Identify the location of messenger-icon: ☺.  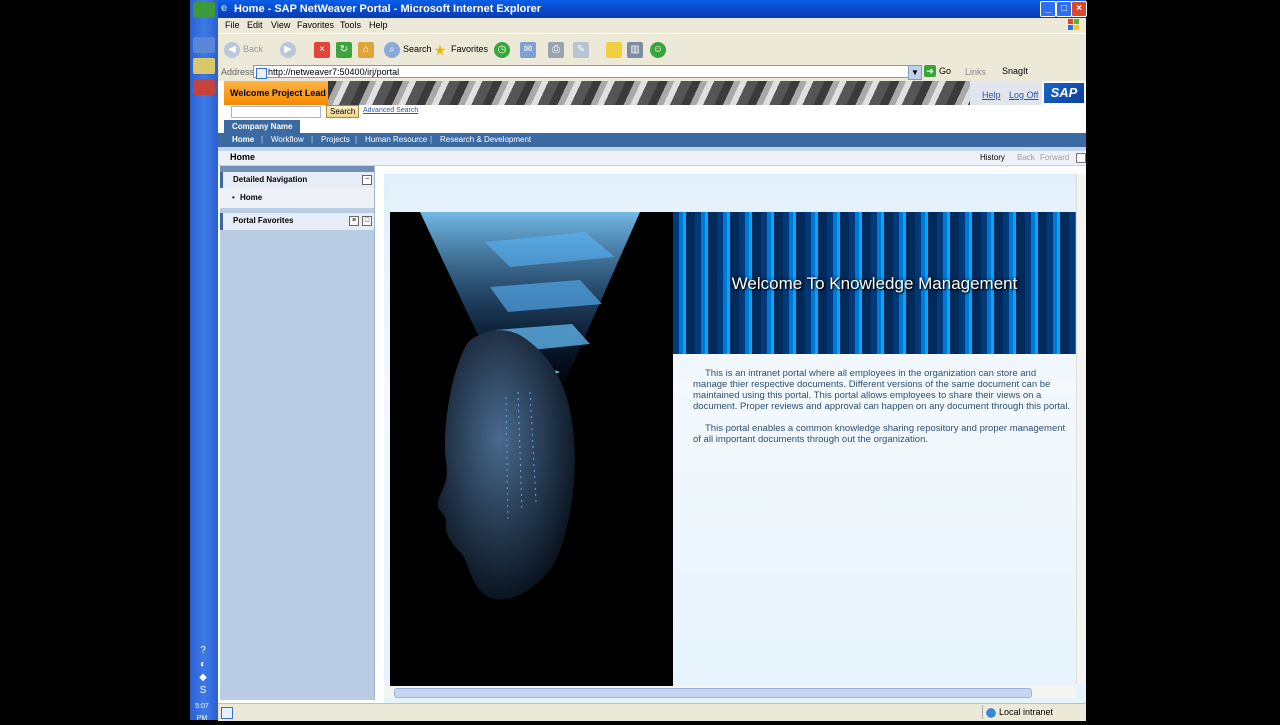
(658, 49).